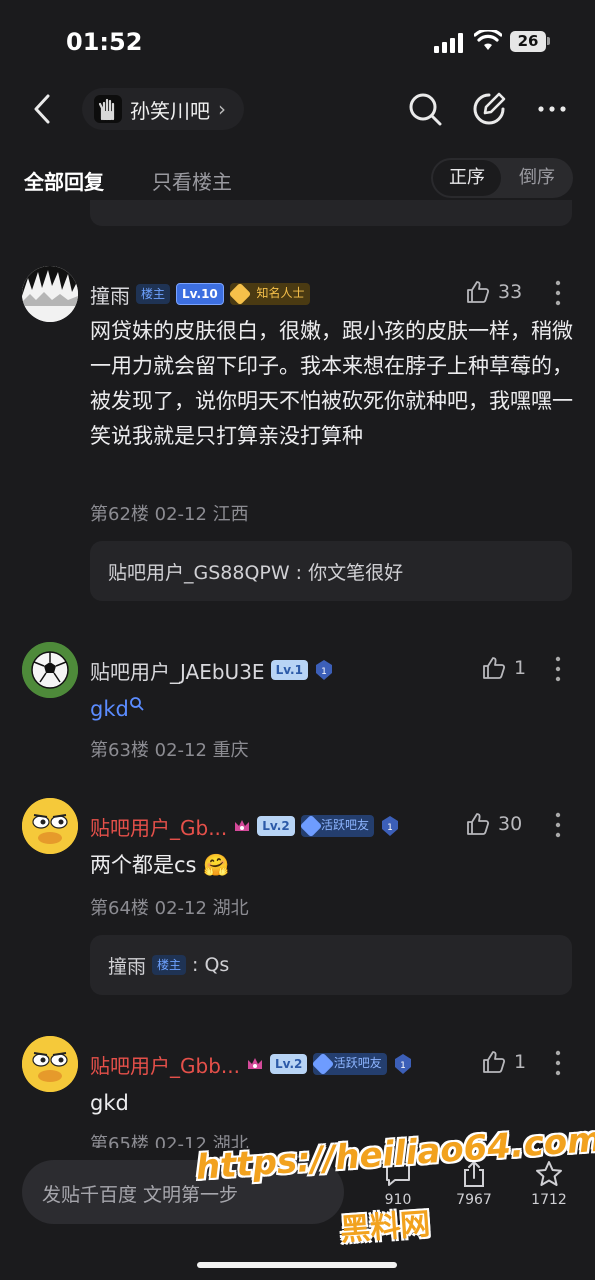  What do you see at coordinates (349, 572) in the screenshot?
I see `sub-reply-text: : 你文笔很好` at bounding box center [349, 572].